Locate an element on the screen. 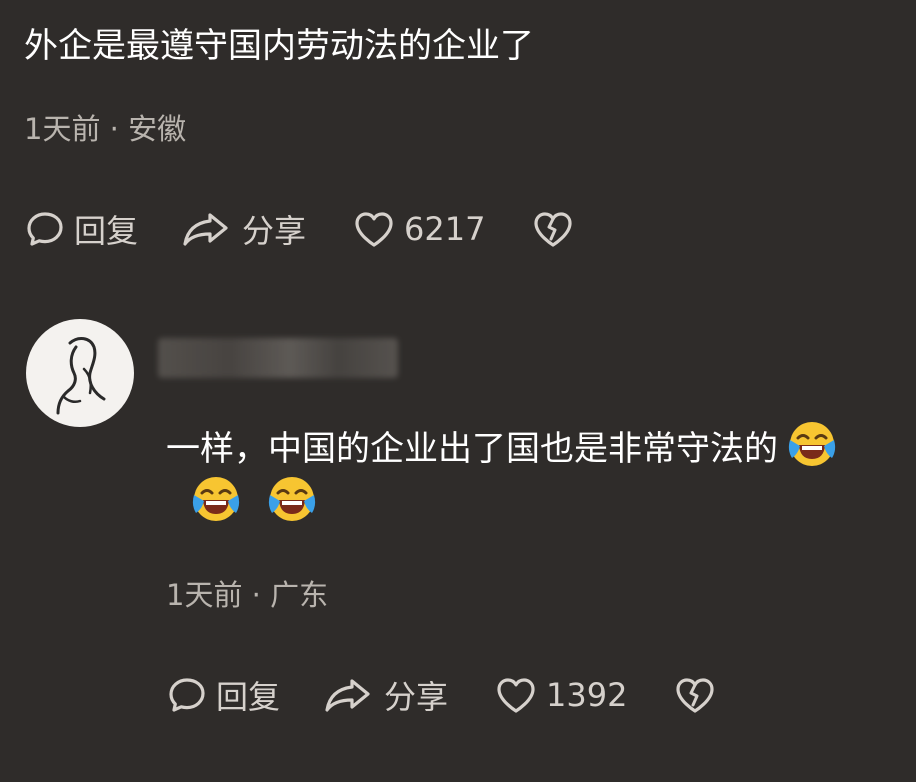  avatar is located at coordinates (80, 373).